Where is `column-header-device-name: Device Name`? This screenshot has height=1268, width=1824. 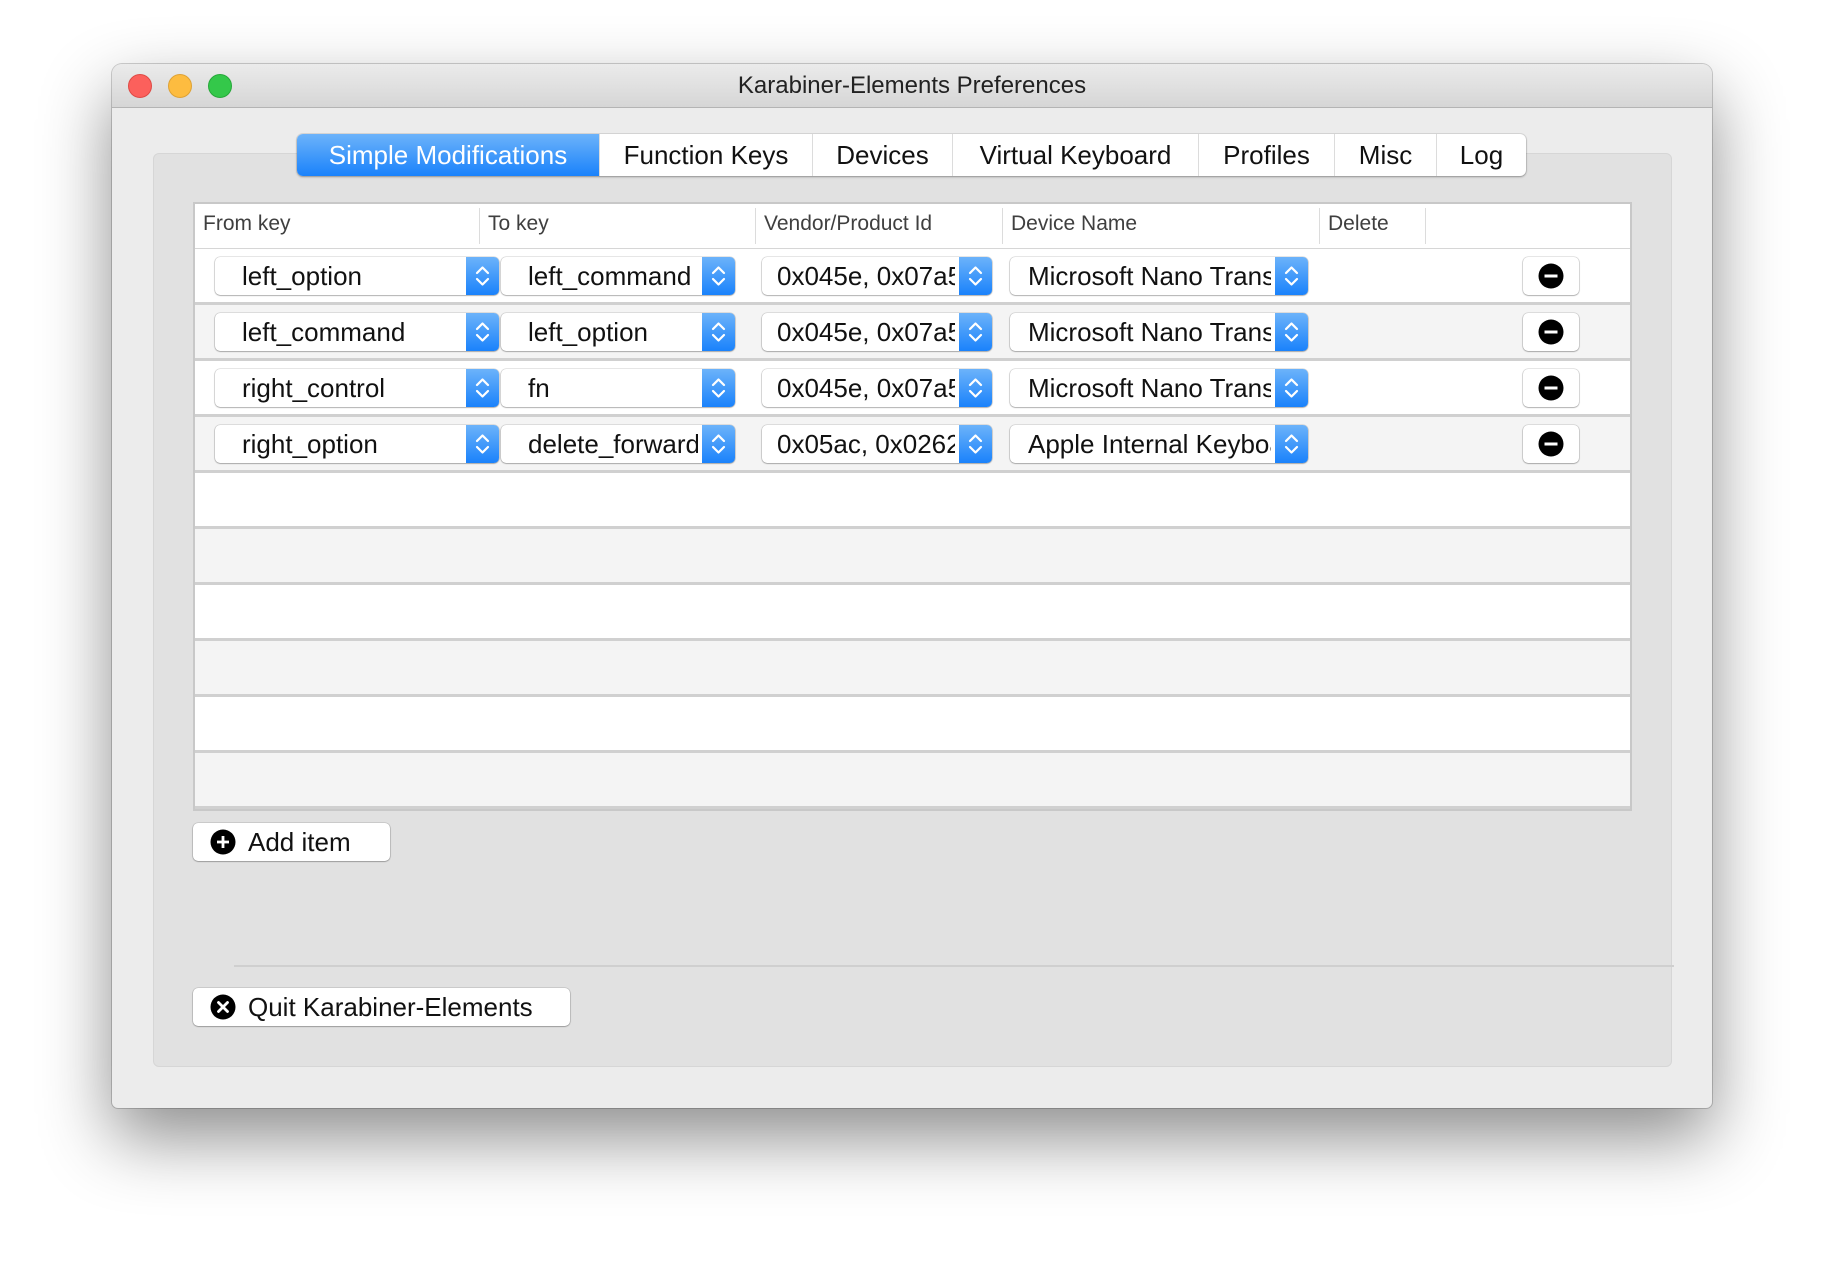 column-header-device-name: Device Name is located at coordinates (1161, 226).